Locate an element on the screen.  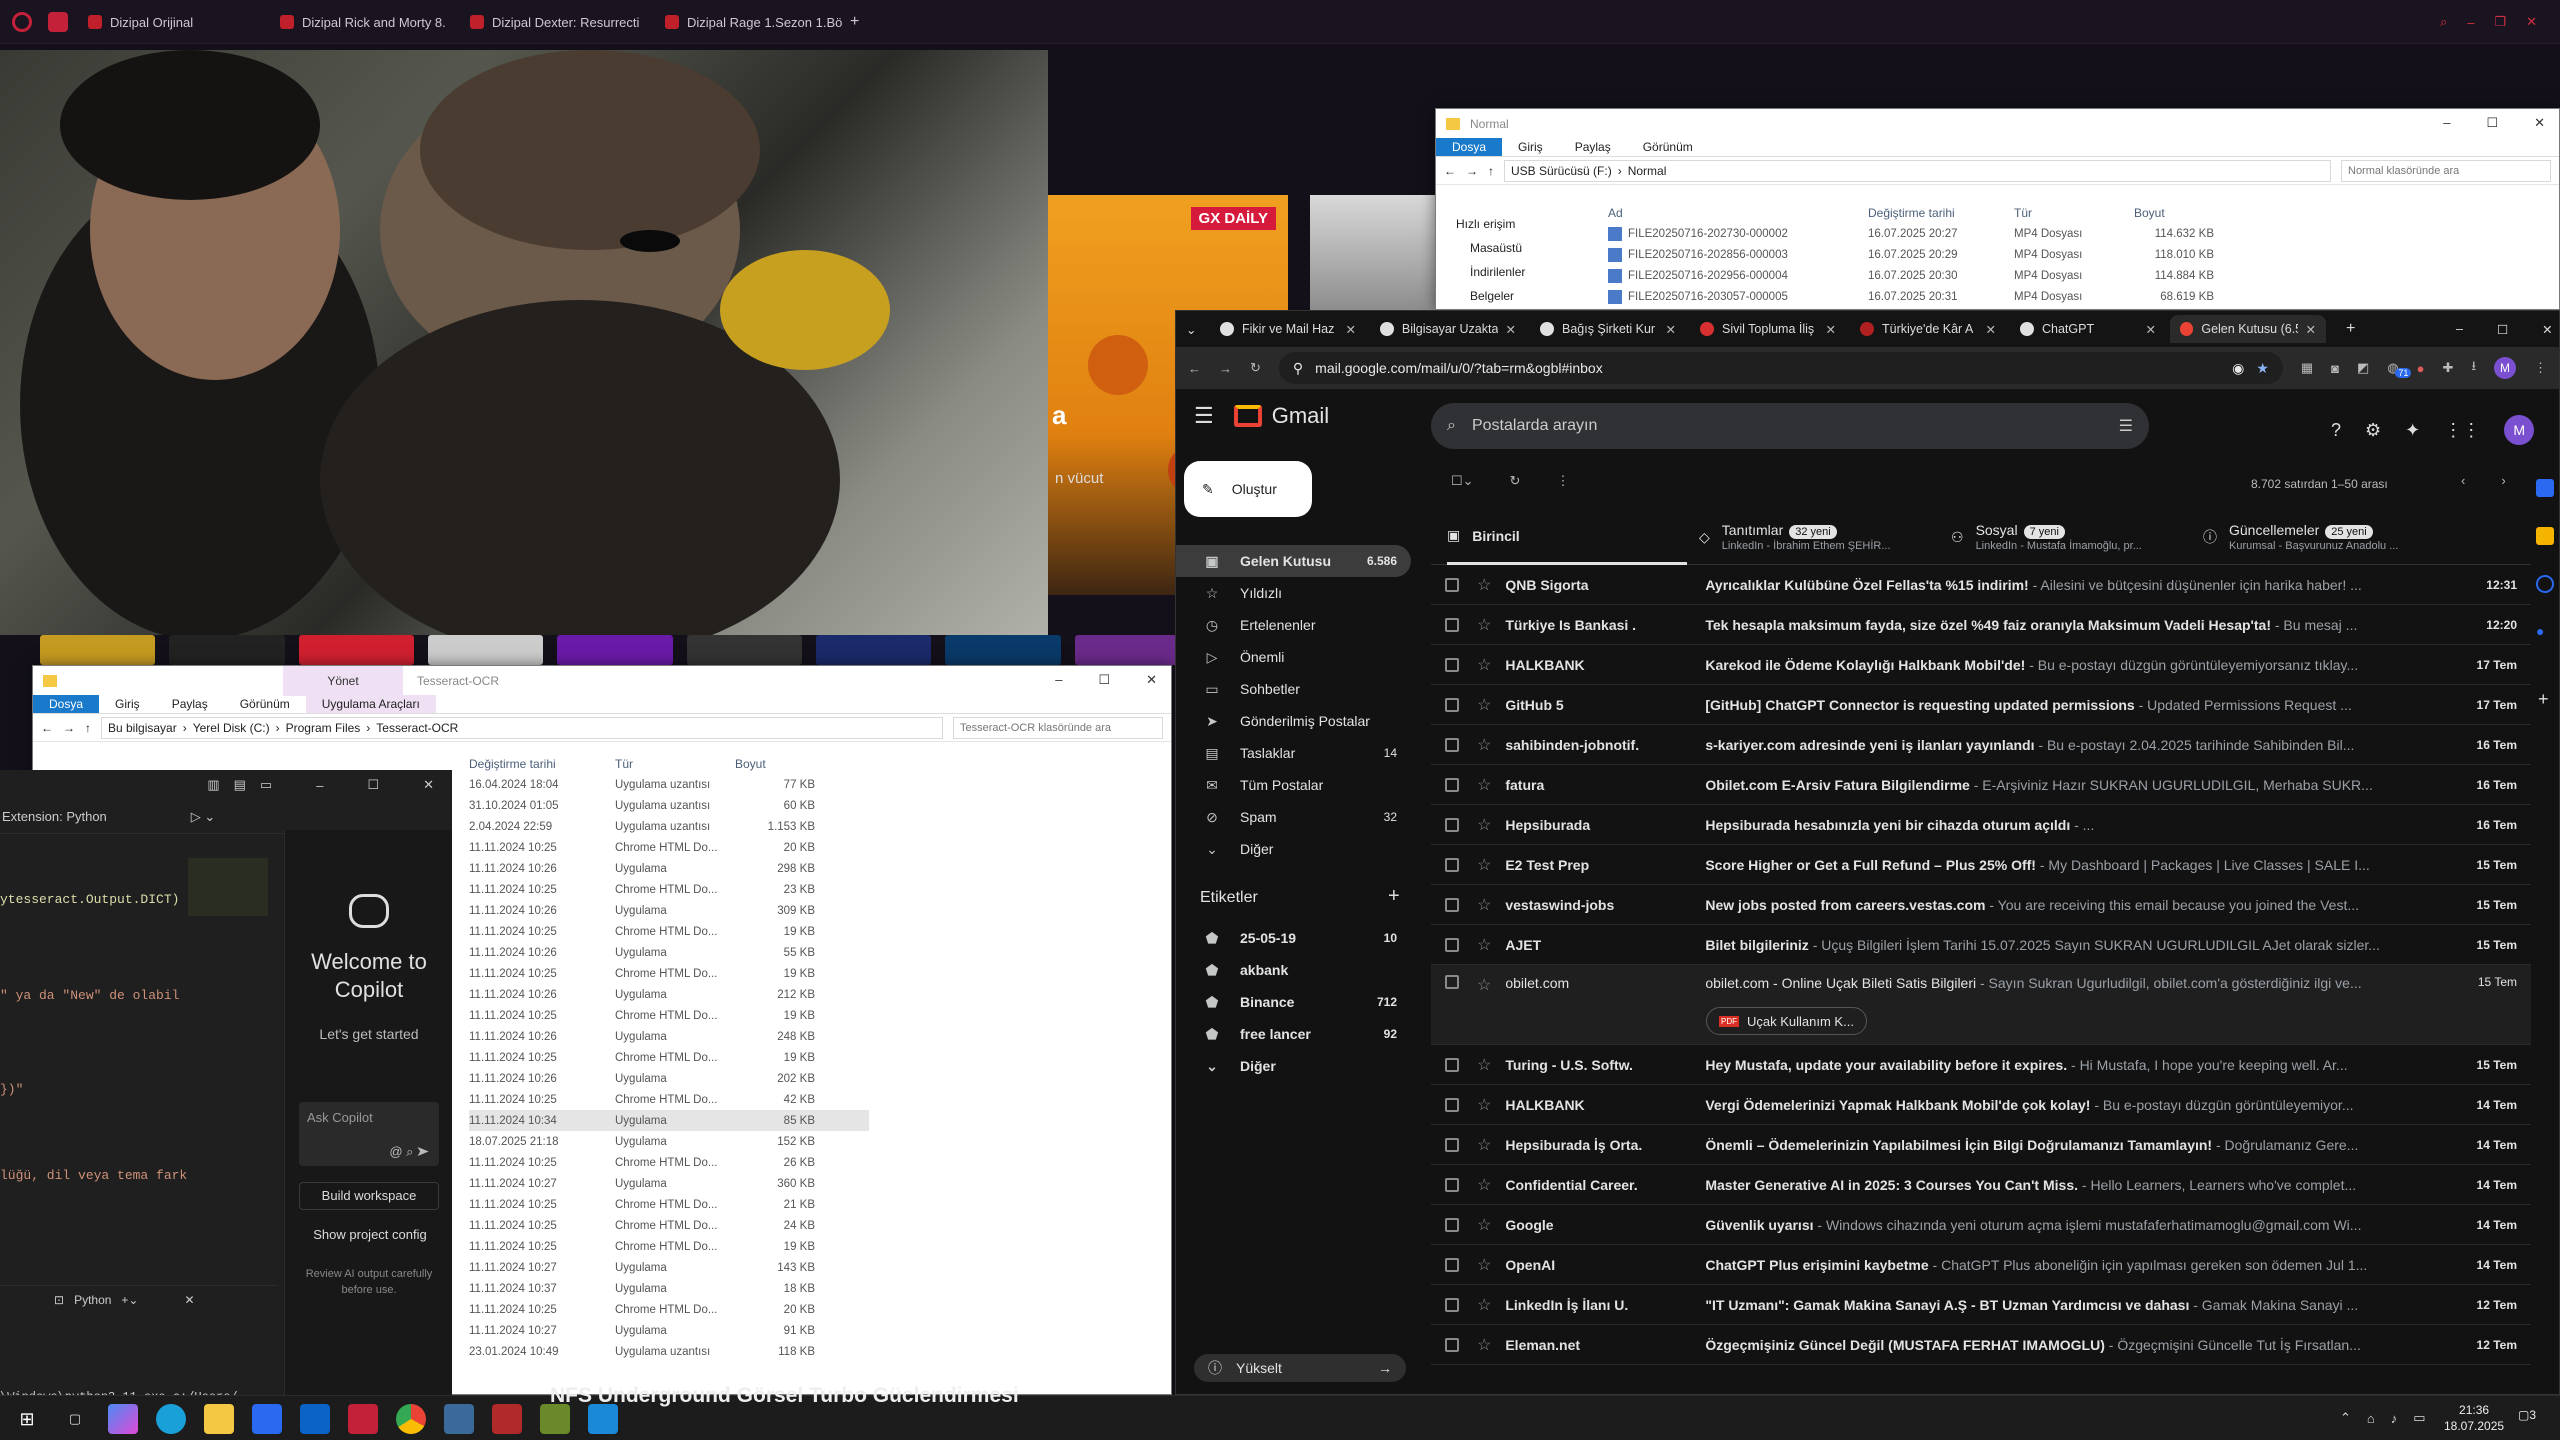
file-row: 11.11.2024 10:27 Uygulama 360 KB is located at coordinates (669, 1183).